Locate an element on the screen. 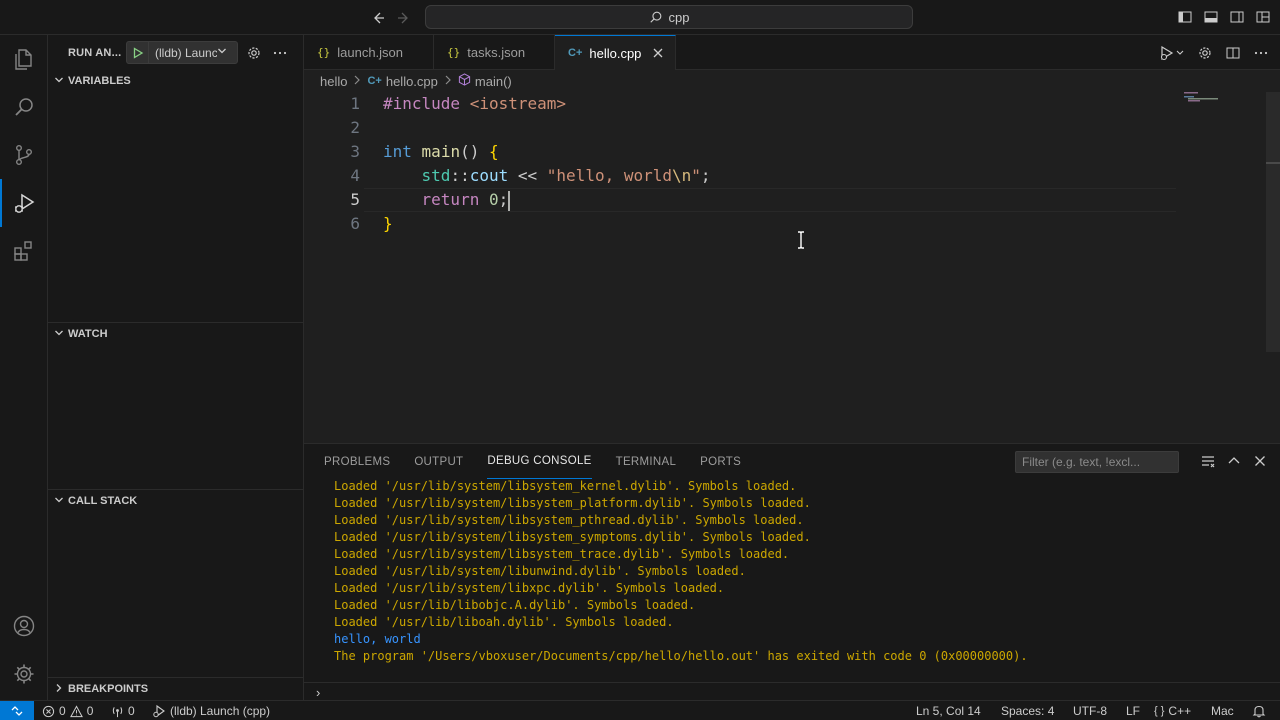 This screenshot has height=720, width=1280. tab-debug-console: DEBUG CONSOLE is located at coordinates (539, 461).